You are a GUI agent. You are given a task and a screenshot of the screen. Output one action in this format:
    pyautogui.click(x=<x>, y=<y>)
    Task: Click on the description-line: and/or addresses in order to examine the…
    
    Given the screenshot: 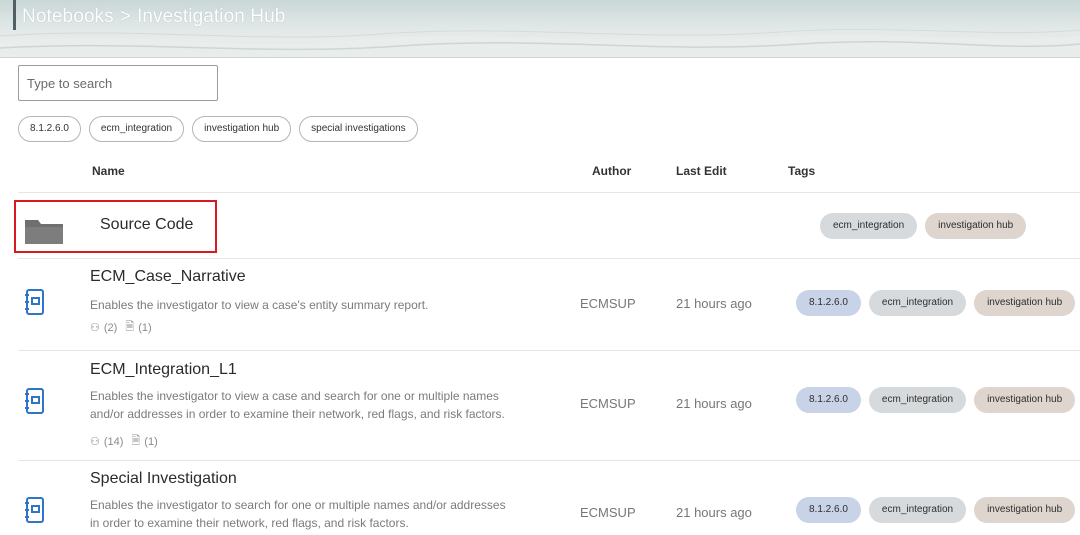 What is the action you would take?
    pyautogui.click(x=297, y=414)
    